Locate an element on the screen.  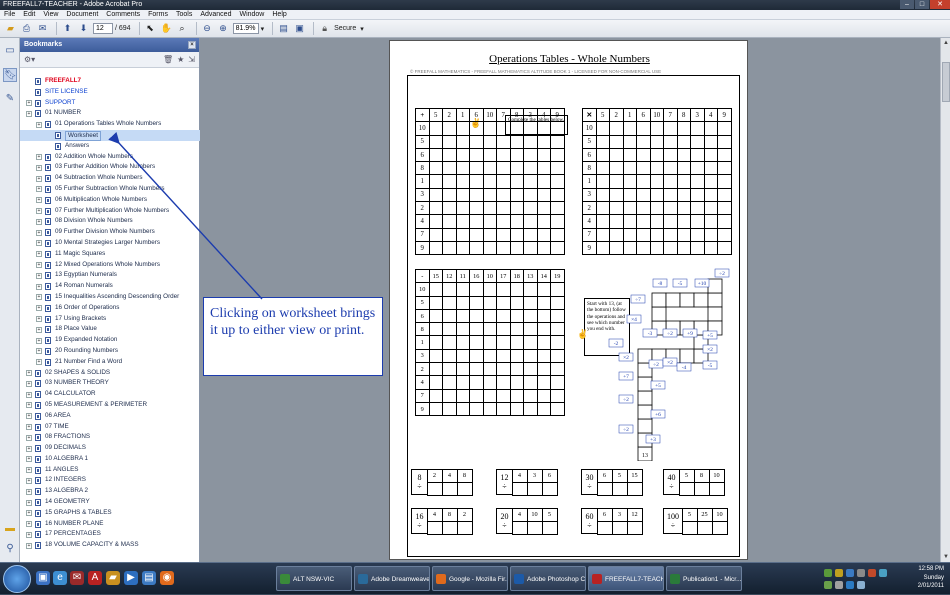
secure-dropdown-icon: ▾ is located at coordinates (362, 29).